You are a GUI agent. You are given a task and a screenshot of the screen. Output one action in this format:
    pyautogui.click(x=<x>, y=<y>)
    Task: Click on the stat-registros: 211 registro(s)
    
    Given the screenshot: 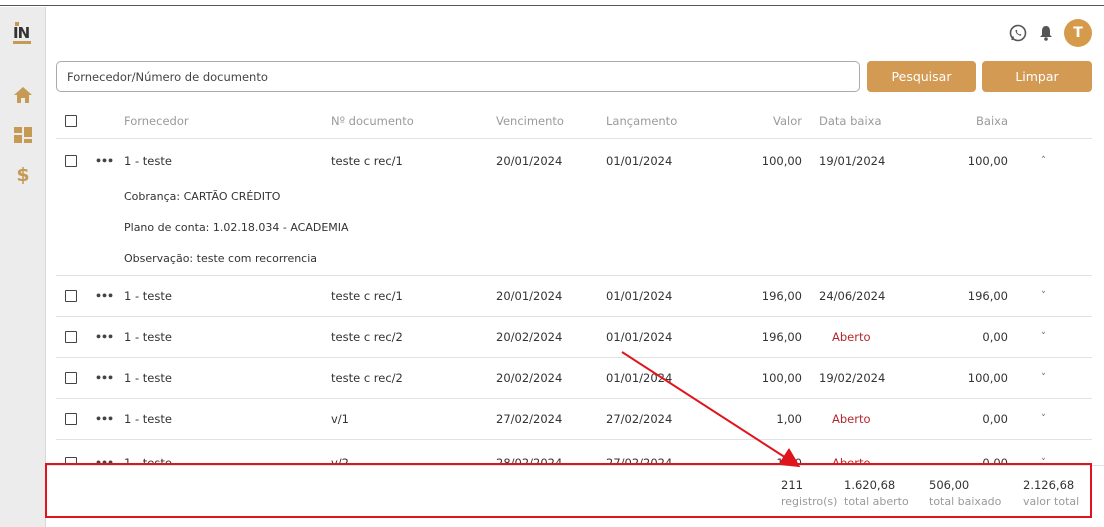 What is the action you would take?
    pyautogui.click(x=809, y=493)
    